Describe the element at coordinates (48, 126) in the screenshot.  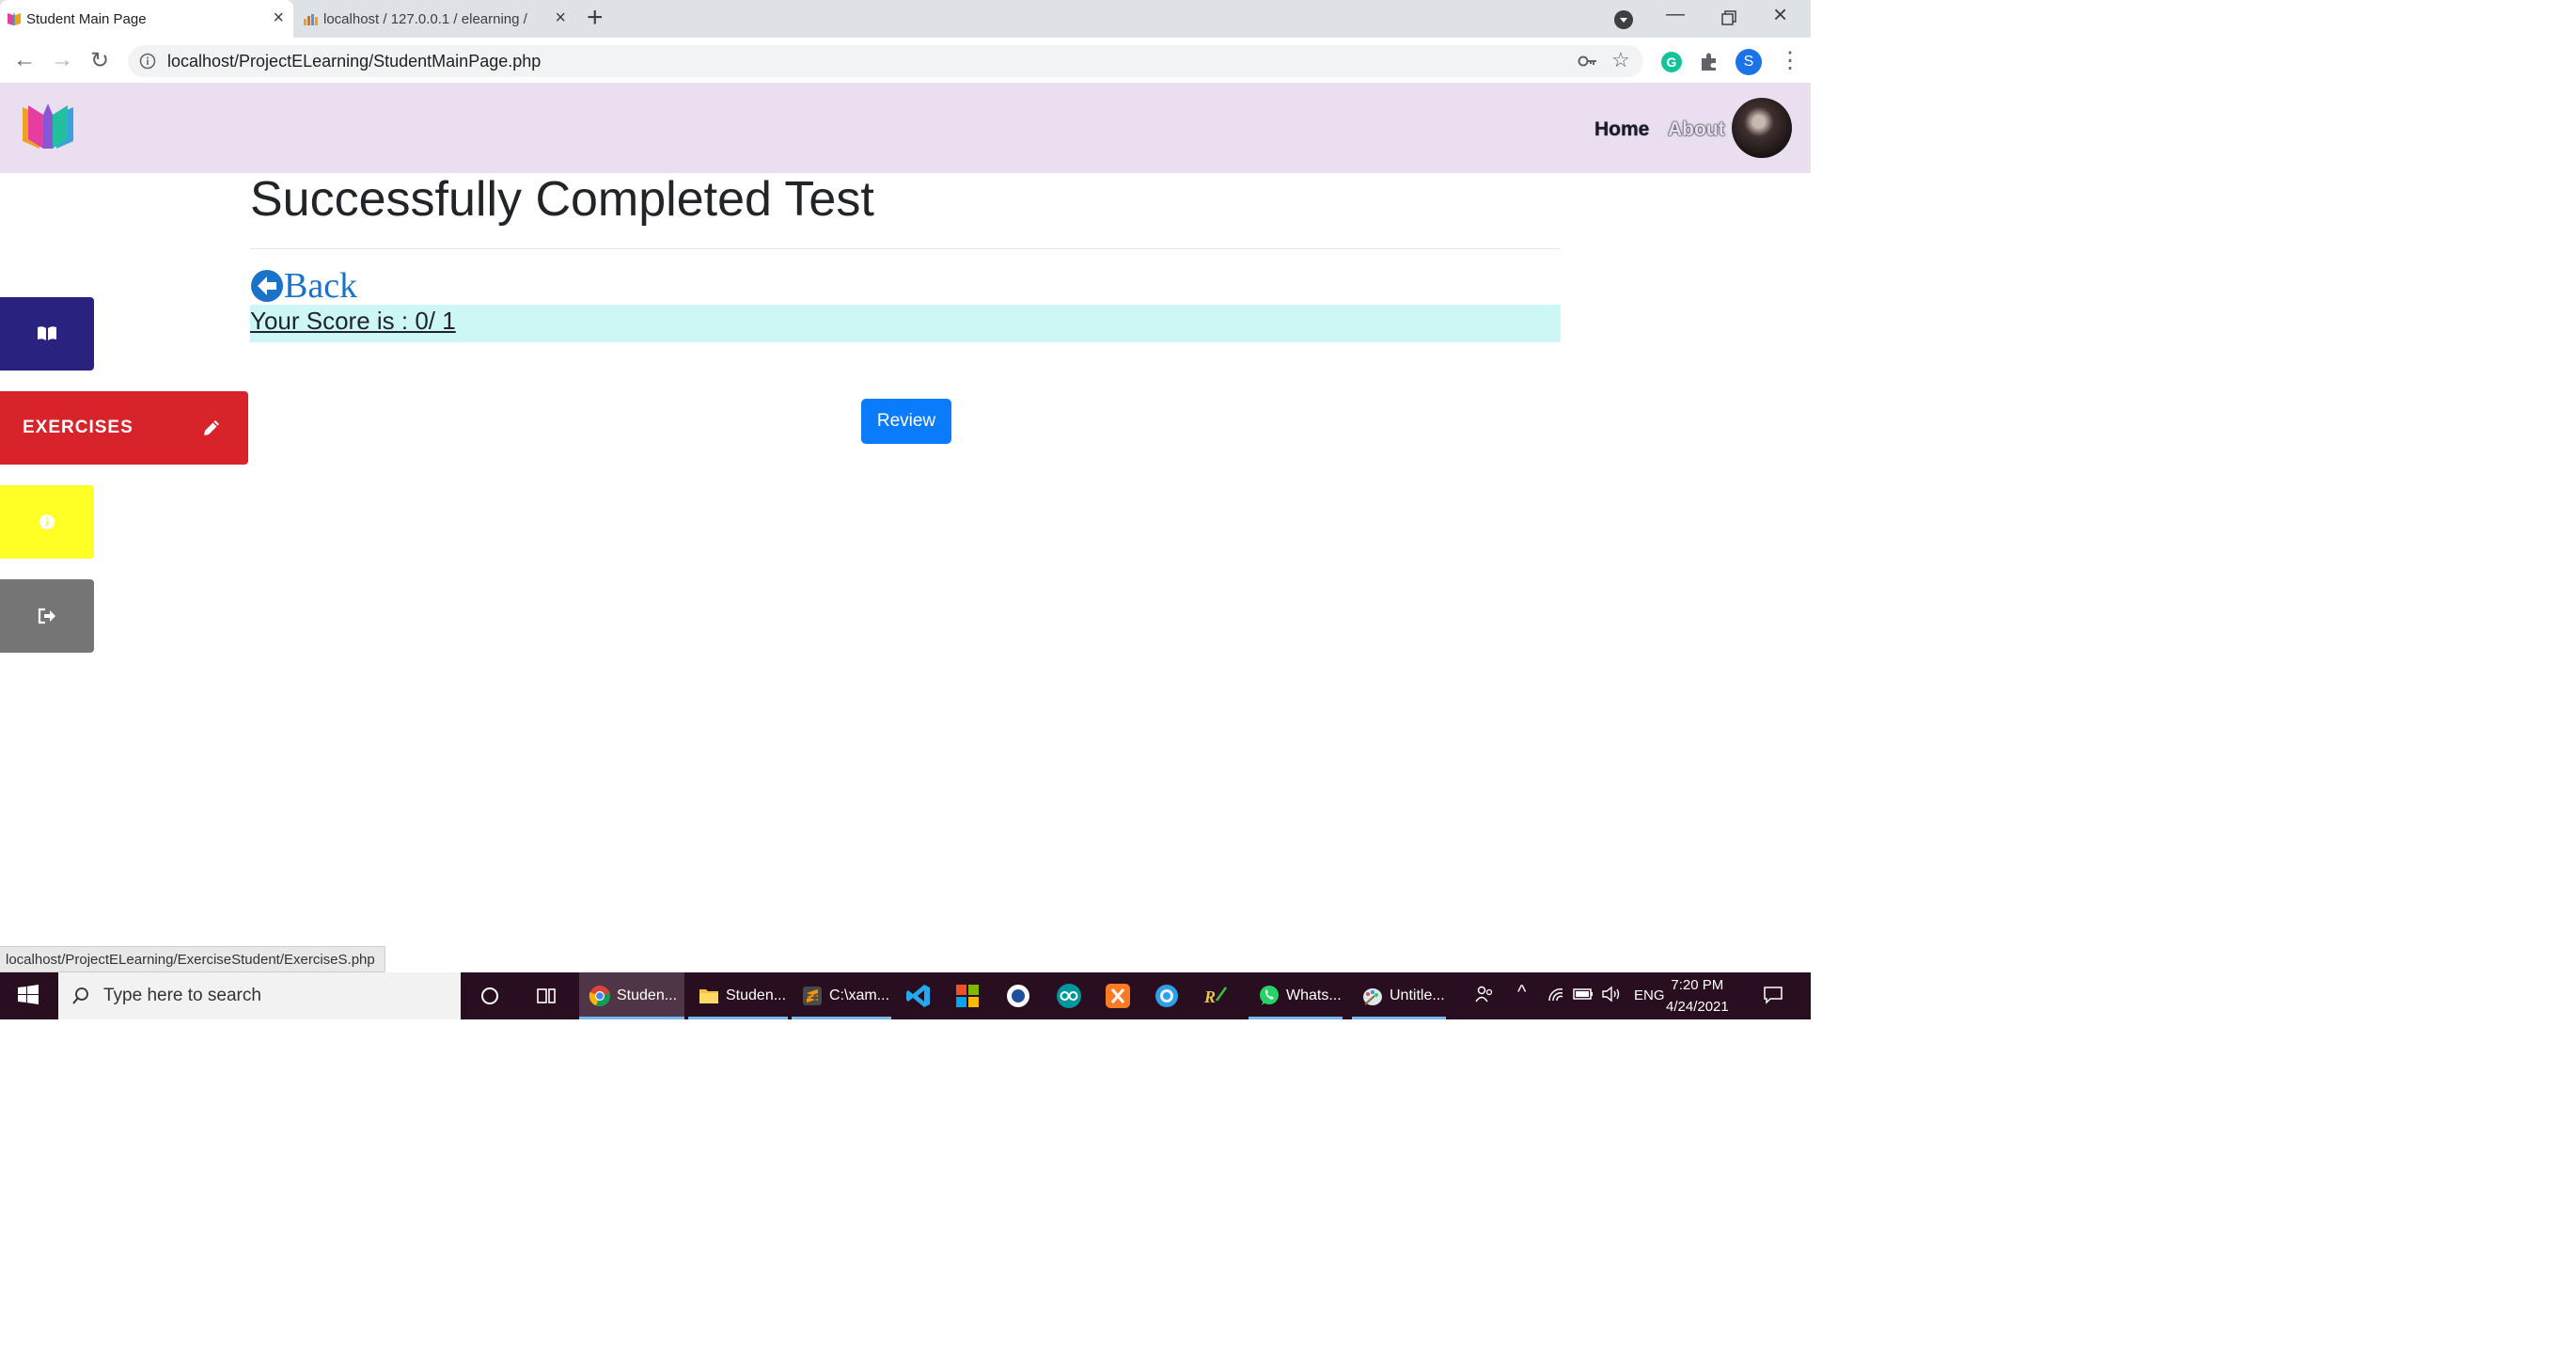
I see `site-logo-book-icon` at that location.